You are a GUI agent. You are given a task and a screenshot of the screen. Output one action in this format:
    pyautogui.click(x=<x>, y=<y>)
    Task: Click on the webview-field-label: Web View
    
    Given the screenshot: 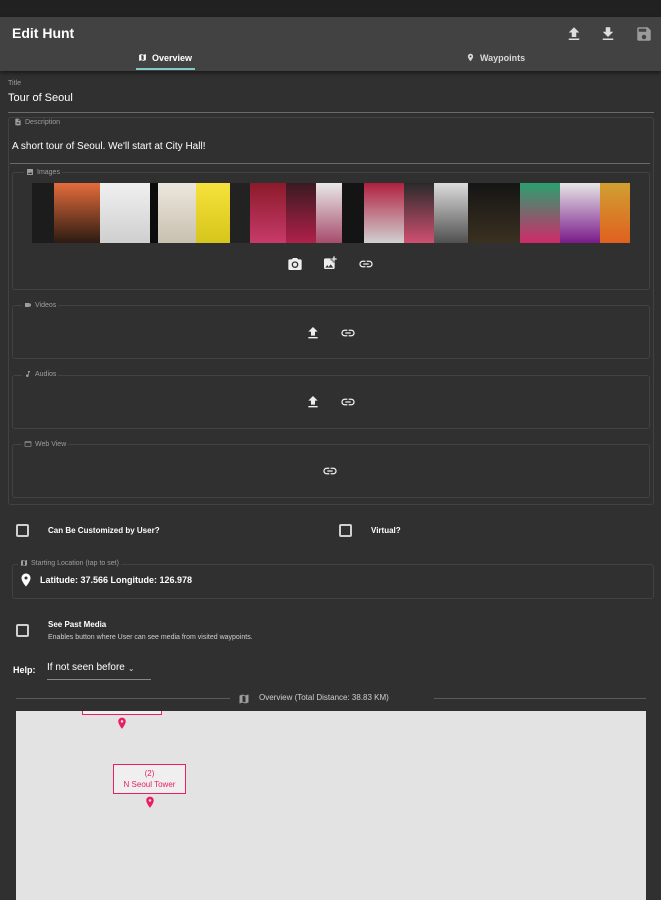 What is the action you would take?
    pyautogui.click(x=45, y=444)
    